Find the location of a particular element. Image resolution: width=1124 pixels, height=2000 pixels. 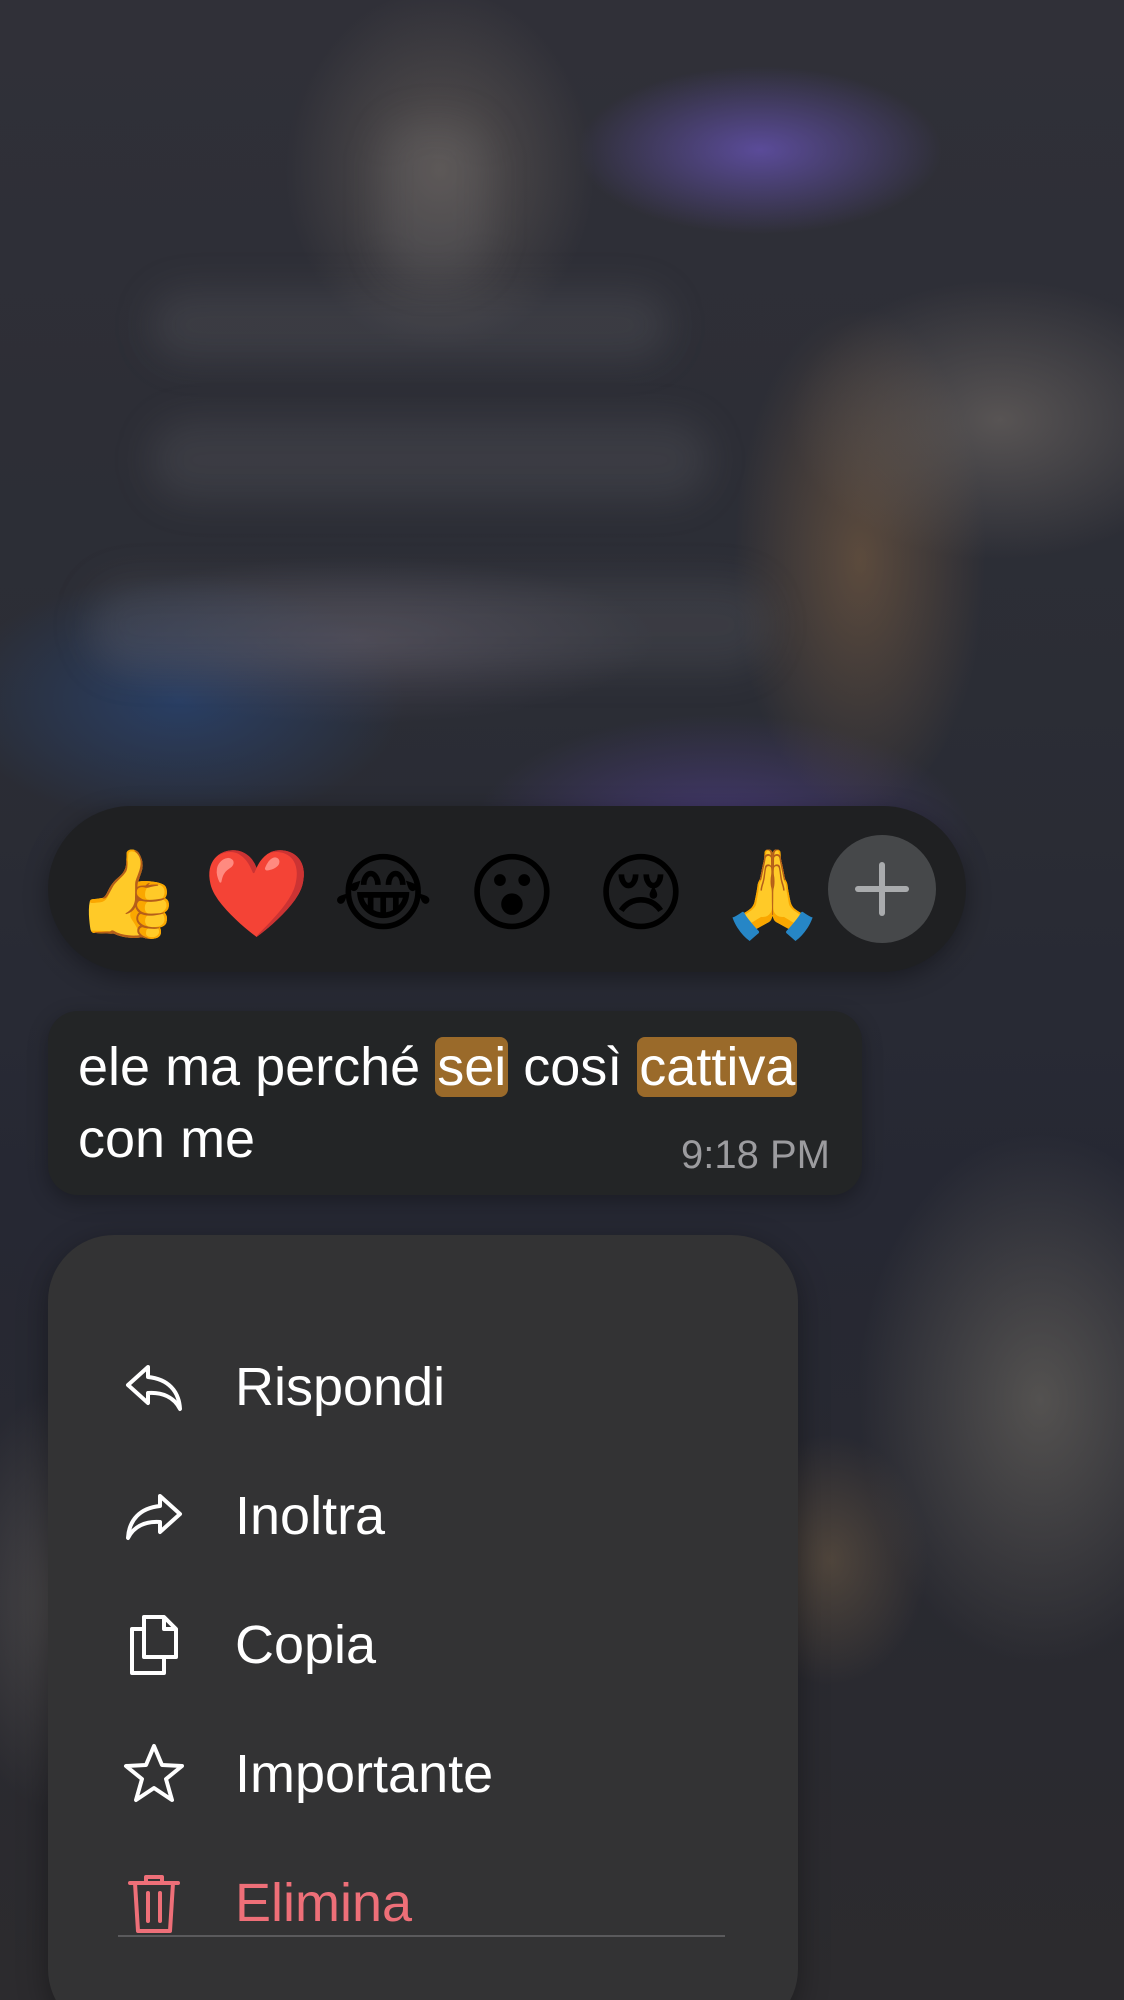

menu-item-delete: Elimina is located at coordinates (423, 1903).